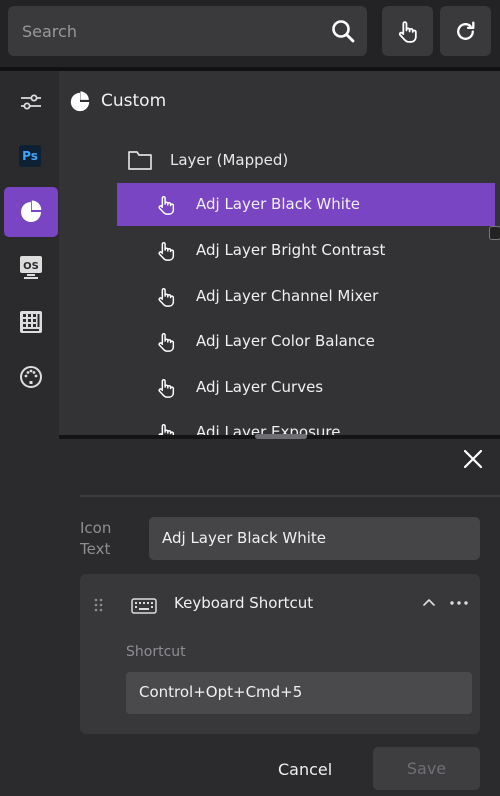 The height and width of the screenshot is (796, 500). I want to click on icon-text-label-line2: Text, so click(95, 549).